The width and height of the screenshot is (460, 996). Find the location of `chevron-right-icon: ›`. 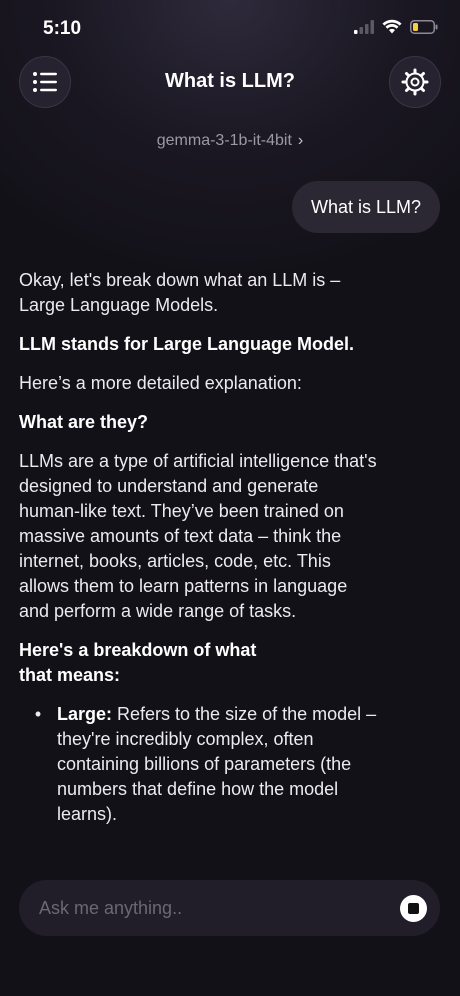

chevron-right-icon: › is located at coordinates (300, 140).